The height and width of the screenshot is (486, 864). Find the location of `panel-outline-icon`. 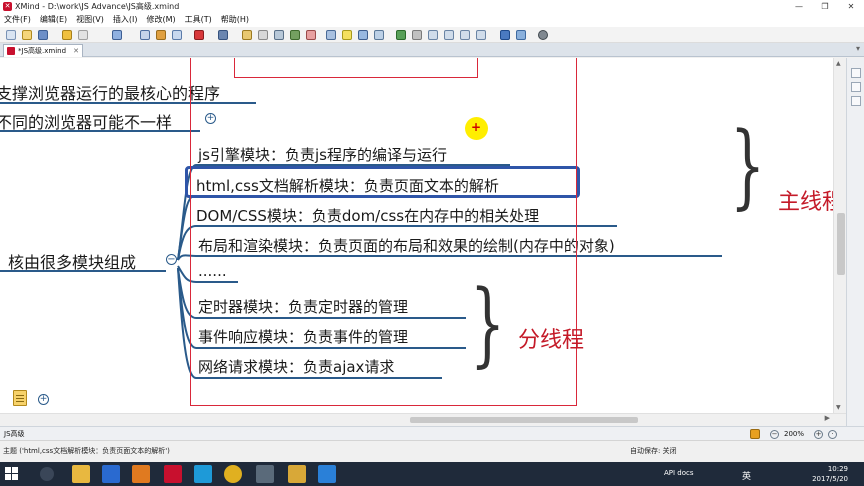

panel-outline-icon is located at coordinates (856, 87).